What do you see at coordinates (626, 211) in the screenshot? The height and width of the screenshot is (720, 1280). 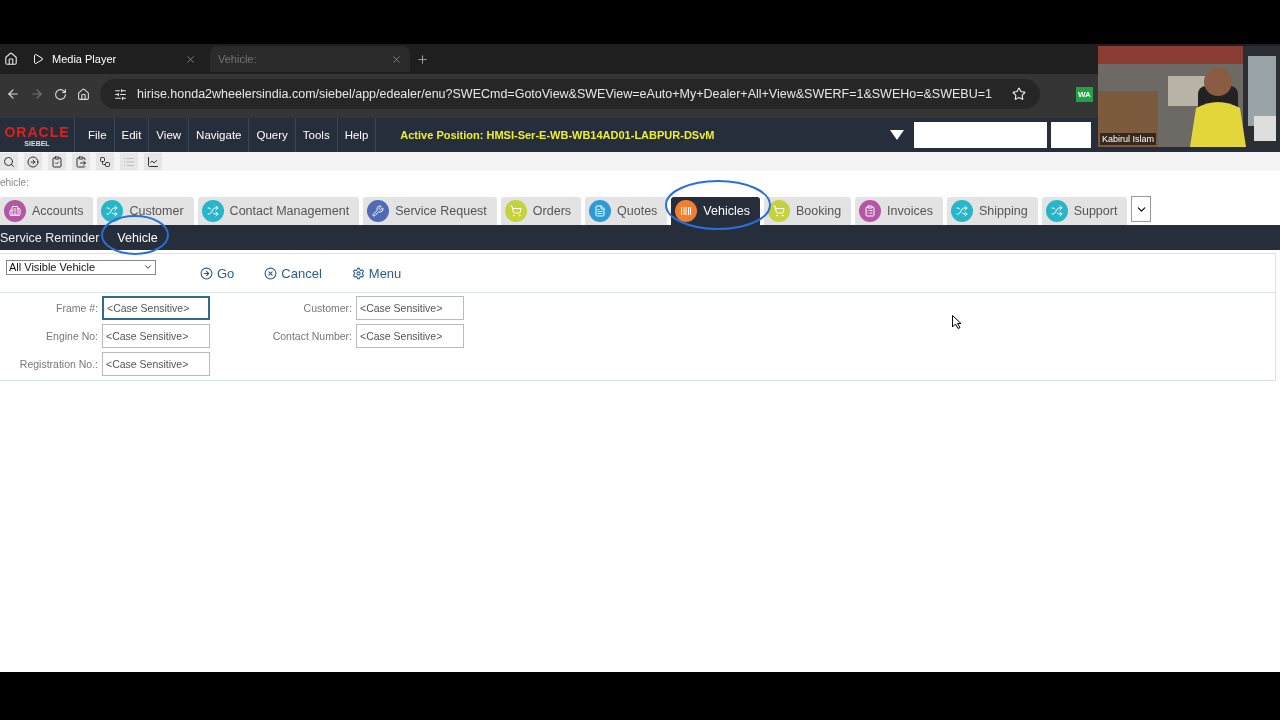 I see `screen-tab: Quotes` at bounding box center [626, 211].